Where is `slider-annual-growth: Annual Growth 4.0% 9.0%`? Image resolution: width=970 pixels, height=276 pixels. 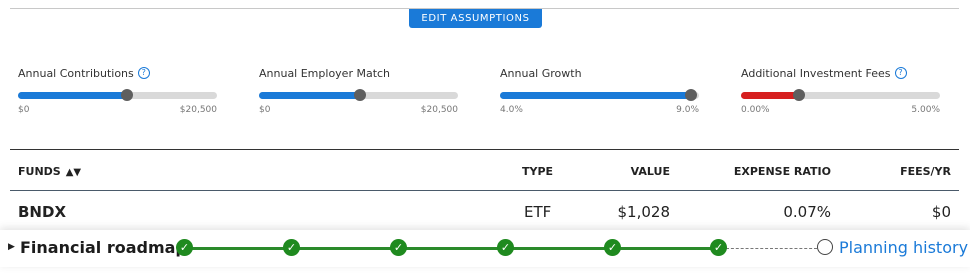 slider-annual-growth: Annual Growth 4.0% 9.0% is located at coordinates (599, 90).